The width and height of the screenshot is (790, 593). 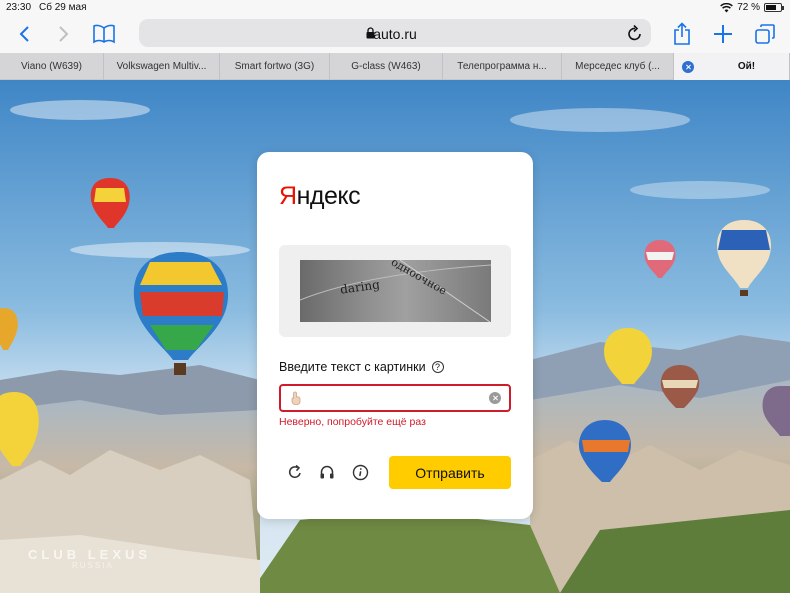 I want to click on status-bar: 23:30 Сб 29 мая 72 %, so click(x=395, y=8).